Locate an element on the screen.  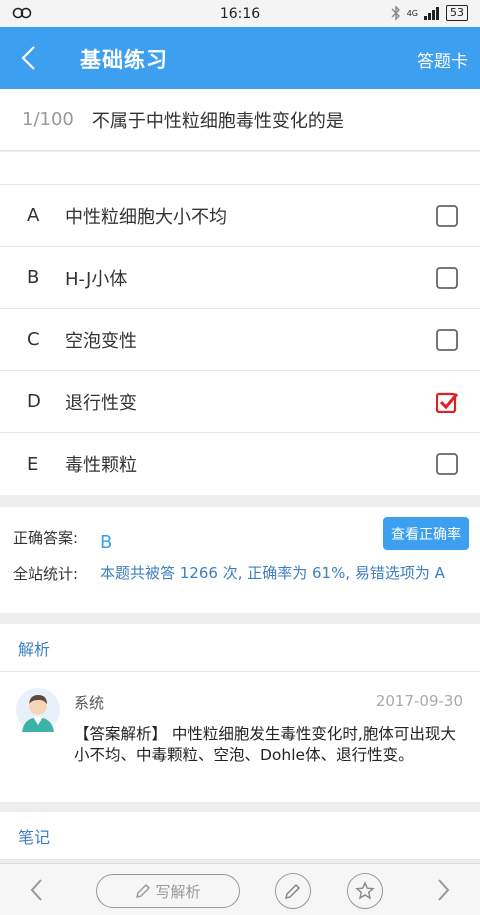
note-button is located at coordinates (293, 891).